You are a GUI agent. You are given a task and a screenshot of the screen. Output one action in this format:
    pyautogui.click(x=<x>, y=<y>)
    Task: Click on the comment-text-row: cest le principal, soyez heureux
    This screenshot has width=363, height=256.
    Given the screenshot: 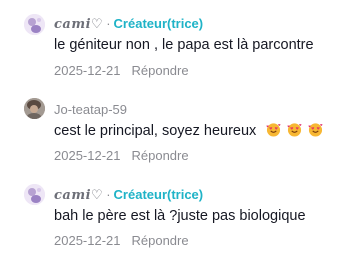 What is the action you would take?
    pyautogui.click(x=188, y=131)
    